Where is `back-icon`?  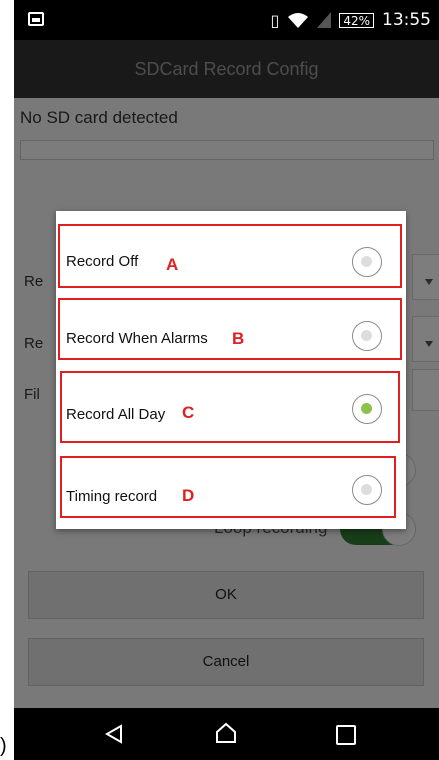
back-icon is located at coordinates (114, 734).